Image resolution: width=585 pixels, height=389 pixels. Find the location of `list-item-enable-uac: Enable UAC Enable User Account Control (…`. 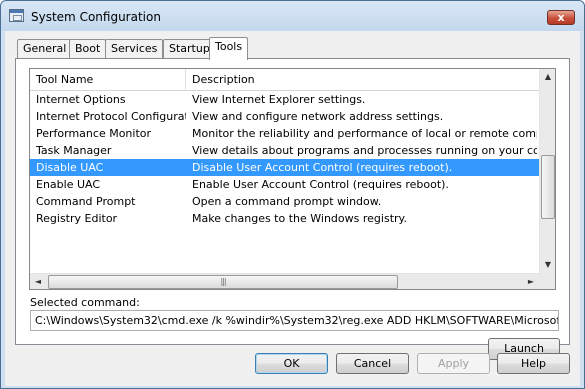

list-item-enable-uac: Enable UAC Enable User Account Control (… is located at coordinates (284, 184).